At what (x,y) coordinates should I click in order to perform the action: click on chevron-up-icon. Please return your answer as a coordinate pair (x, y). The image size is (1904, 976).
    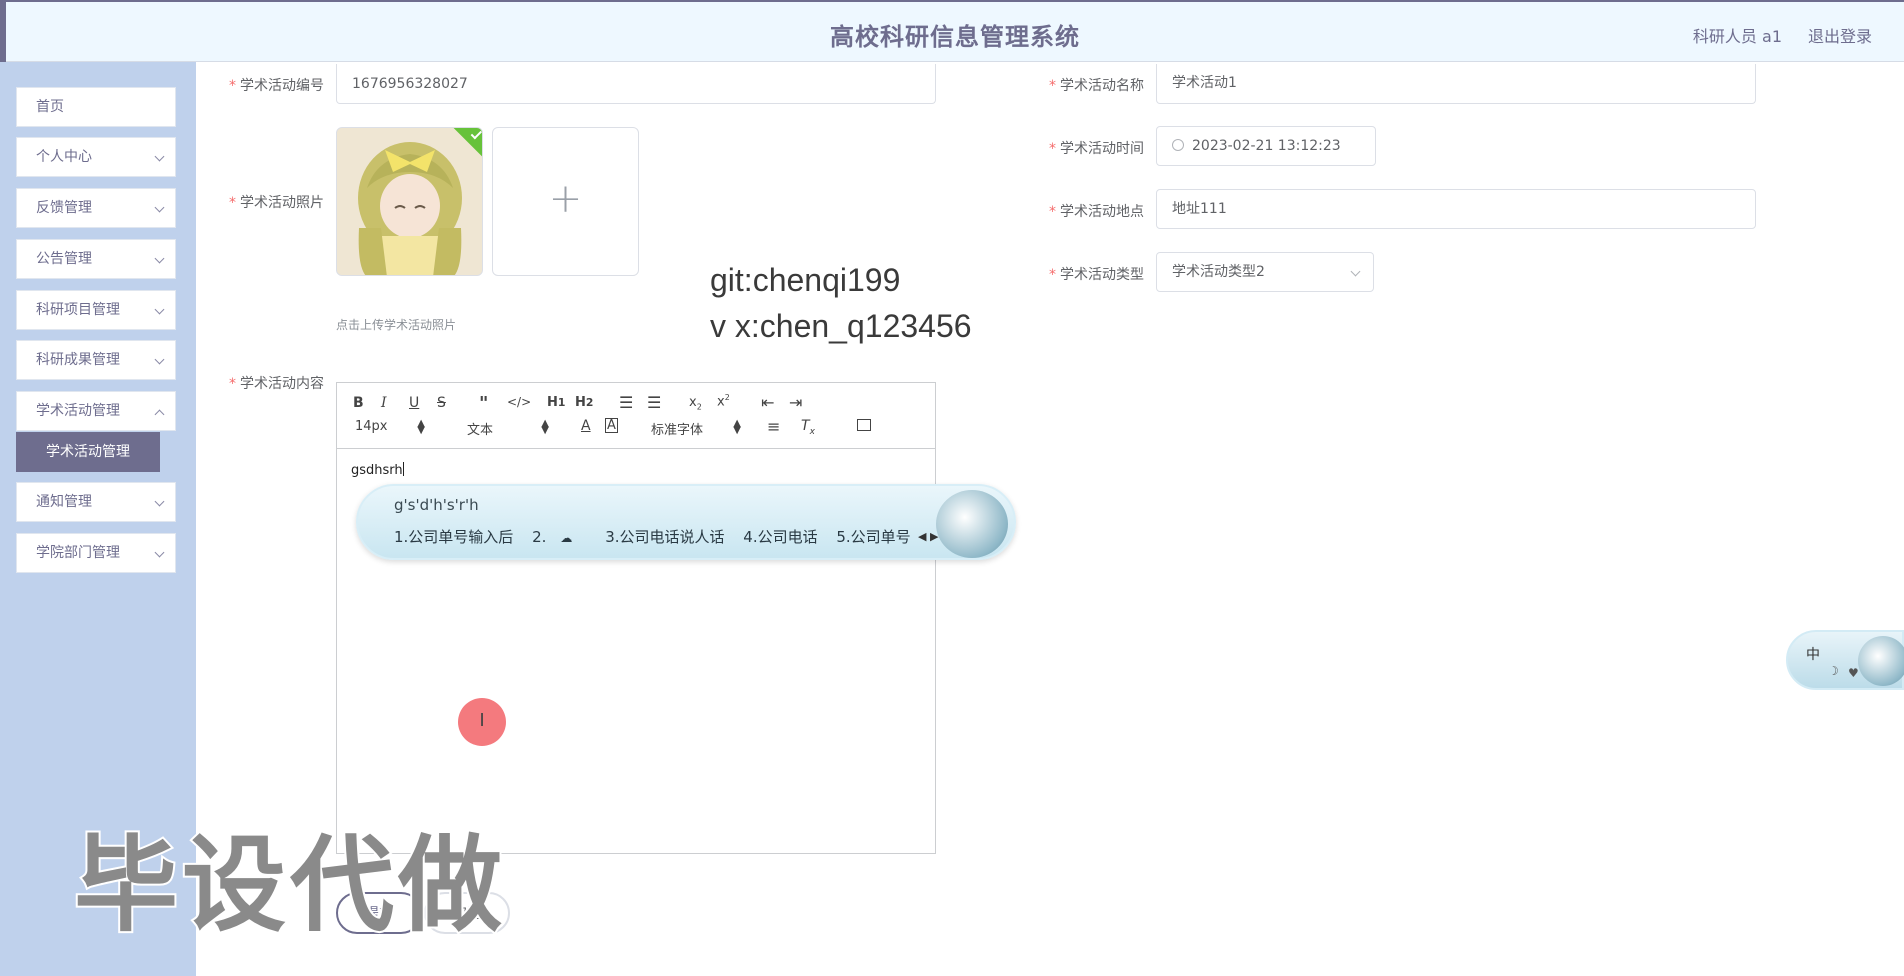
    Looking at the image, I should click on (159, 414).